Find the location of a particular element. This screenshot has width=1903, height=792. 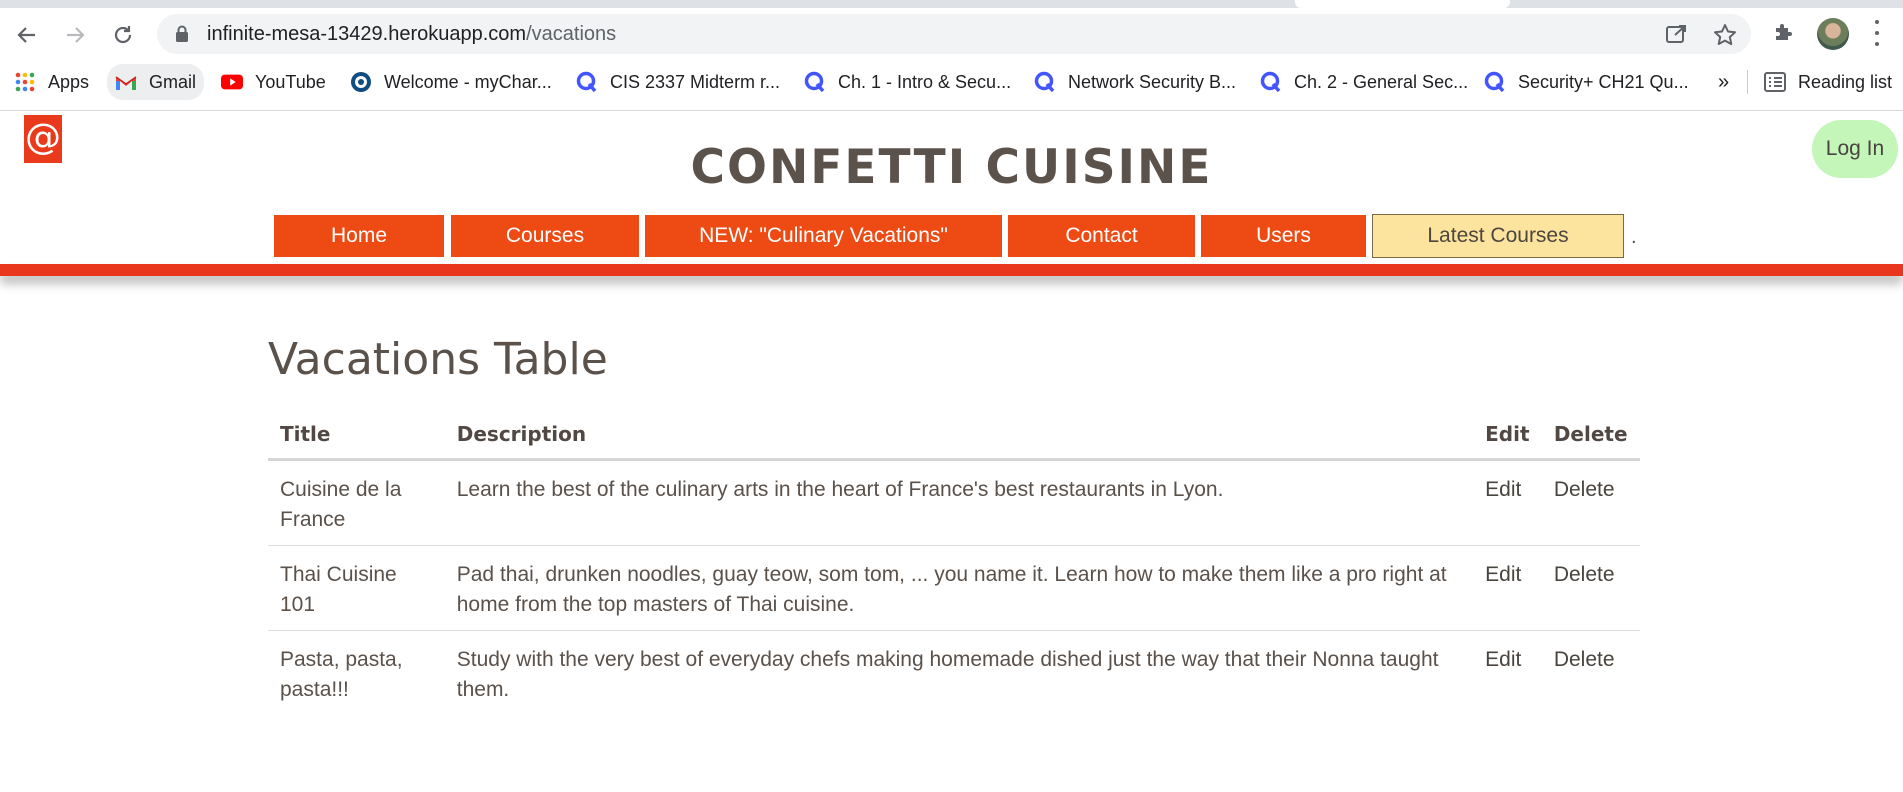

tab-strip is located at coordinates (951, 4).